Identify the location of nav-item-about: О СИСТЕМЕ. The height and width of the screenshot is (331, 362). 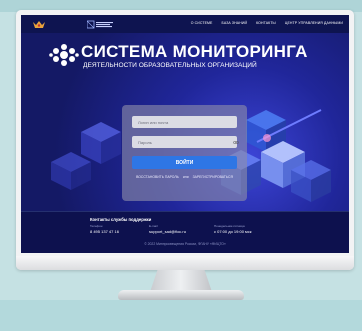
(202, 23).